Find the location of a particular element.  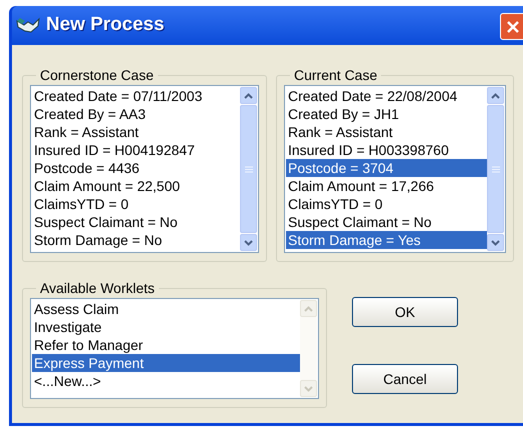

window-title: New Process is located at coordinates (105, 25).